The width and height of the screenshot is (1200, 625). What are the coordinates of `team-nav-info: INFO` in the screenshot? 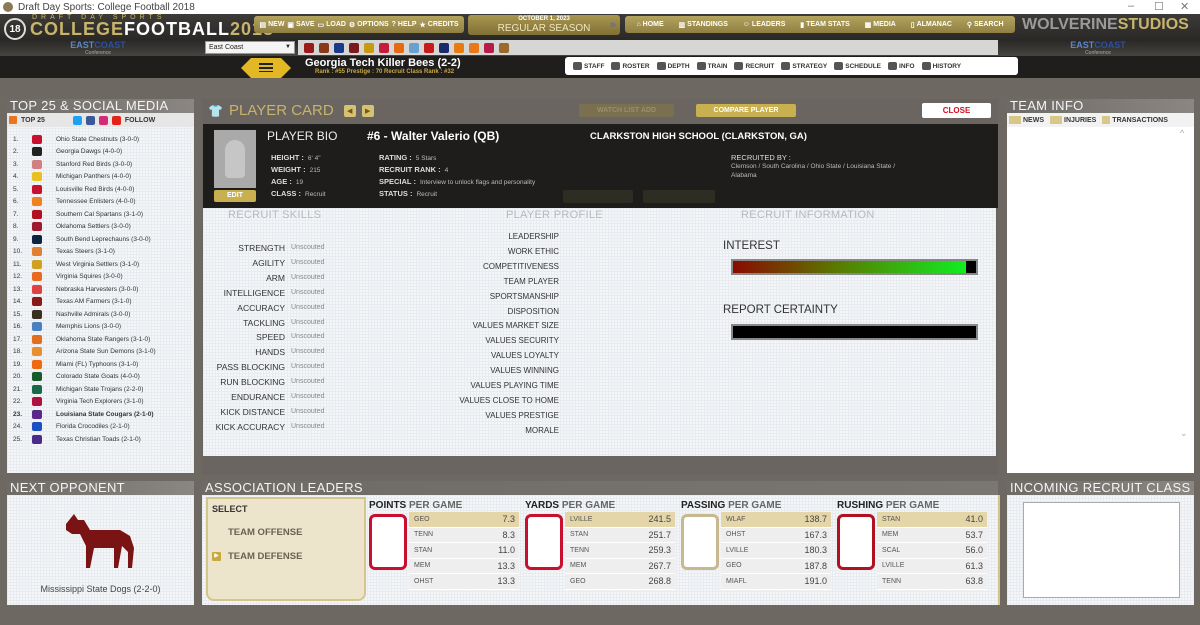 It's located at (901, 66).